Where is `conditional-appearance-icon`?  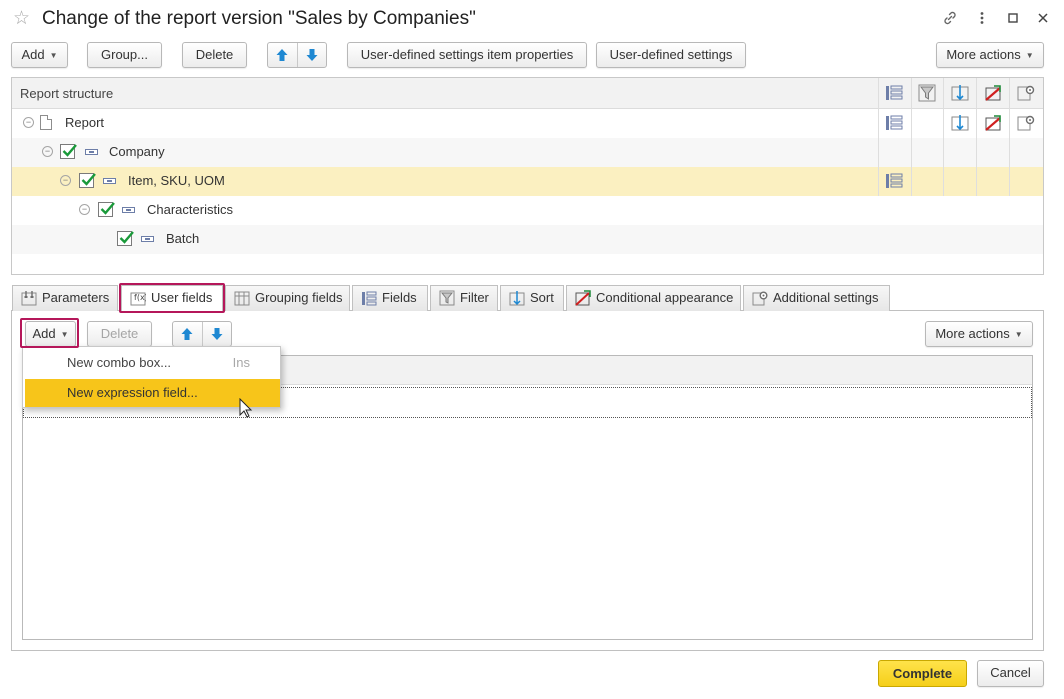 conditional-appearance-icon is located at coordinates (583, 298).